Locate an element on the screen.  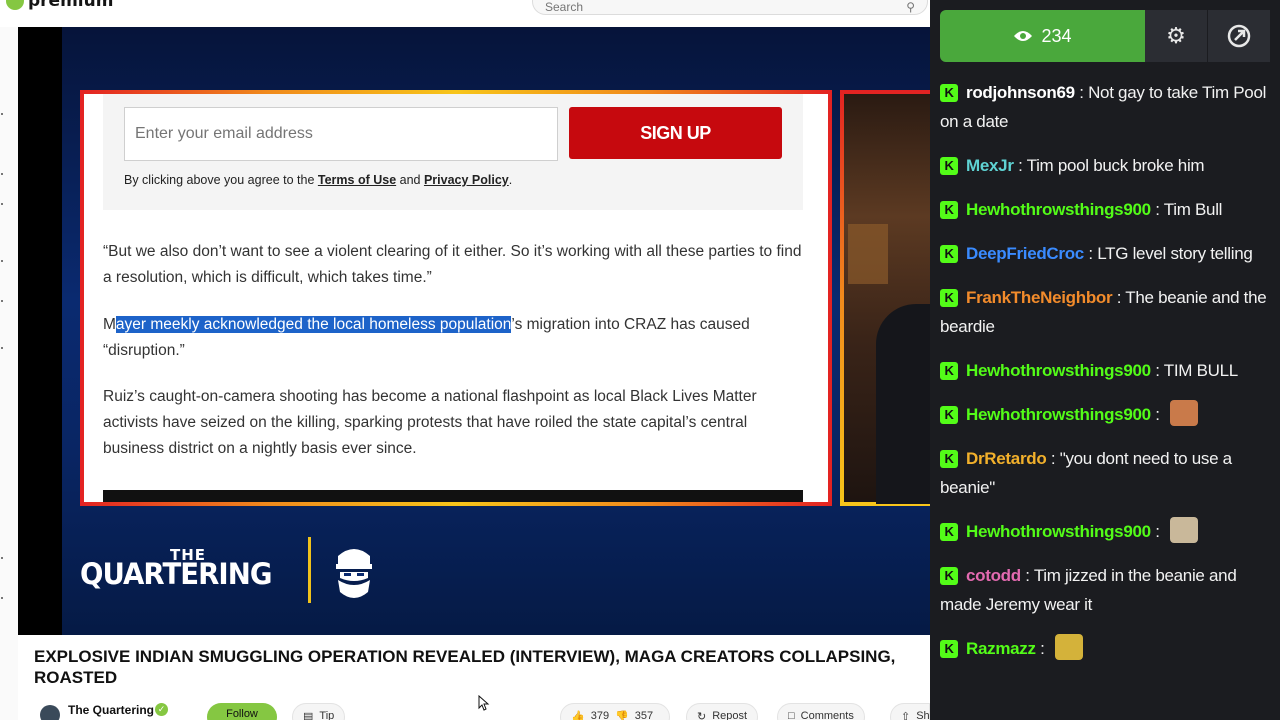
search-bar: ⚲ is located at coordinates (730, 7).